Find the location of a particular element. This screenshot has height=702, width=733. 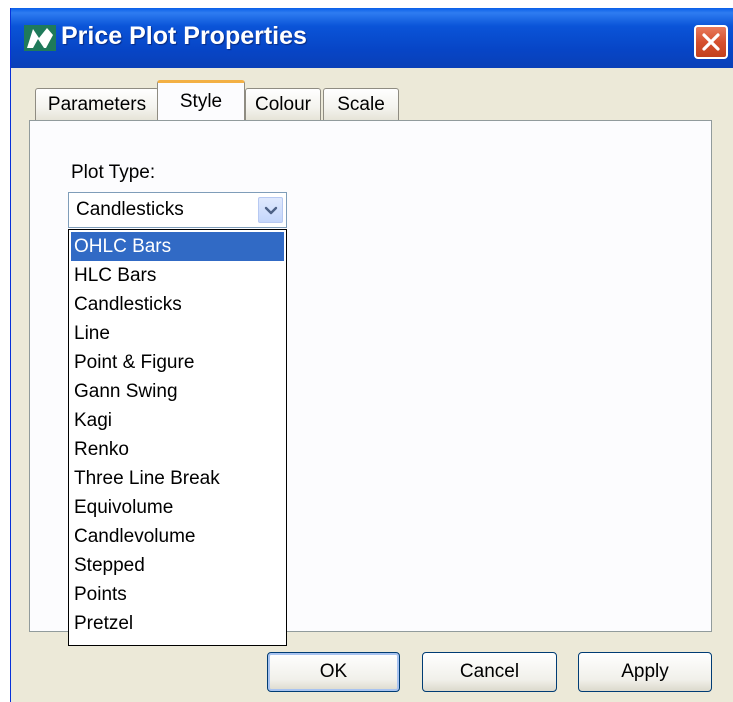

tab-parameters: Parameters is located at coordinates (97, 104).